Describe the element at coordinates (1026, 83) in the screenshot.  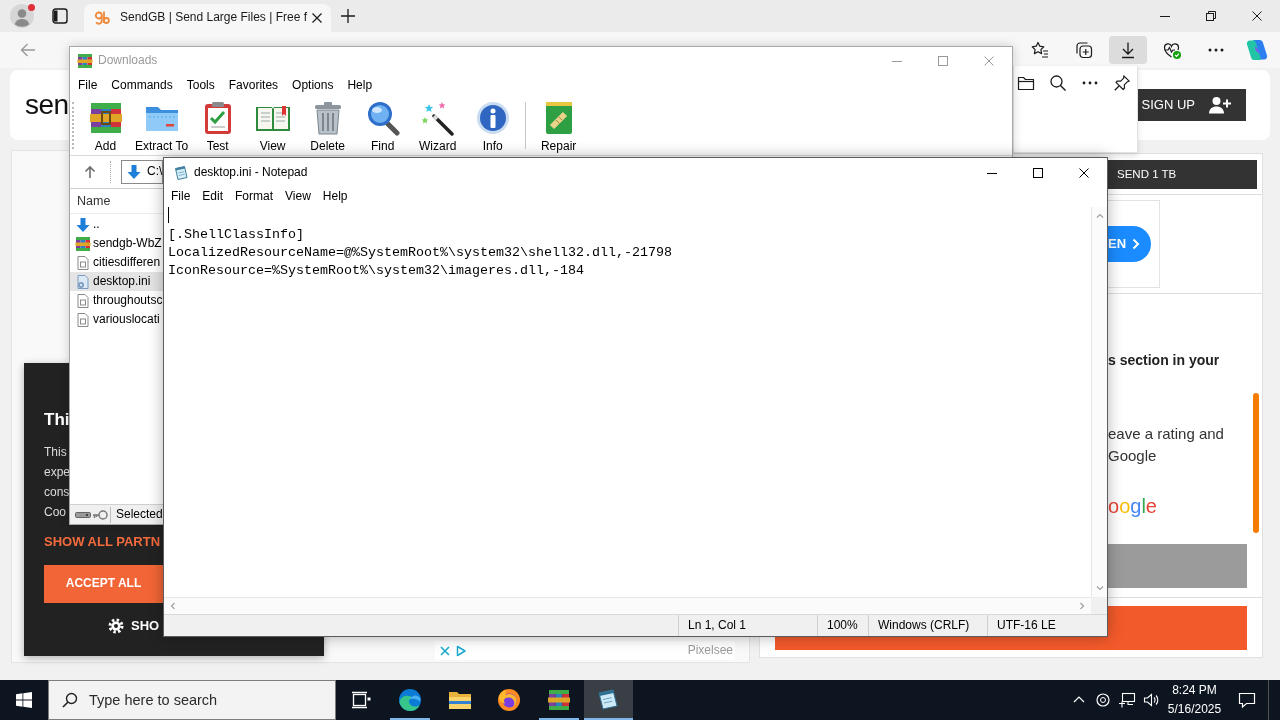
I see `folder-icon` at that location.